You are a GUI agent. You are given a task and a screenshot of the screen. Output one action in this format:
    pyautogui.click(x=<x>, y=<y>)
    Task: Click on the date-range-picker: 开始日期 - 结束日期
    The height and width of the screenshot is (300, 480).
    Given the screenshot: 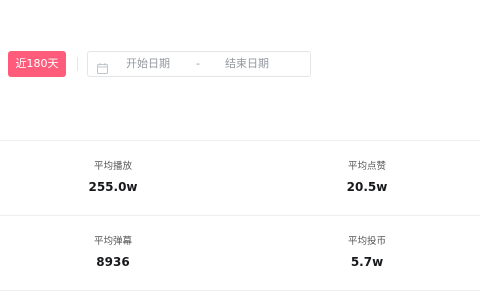 What is the action you would take?
    pyautogui.click(x=199, y=64)
    